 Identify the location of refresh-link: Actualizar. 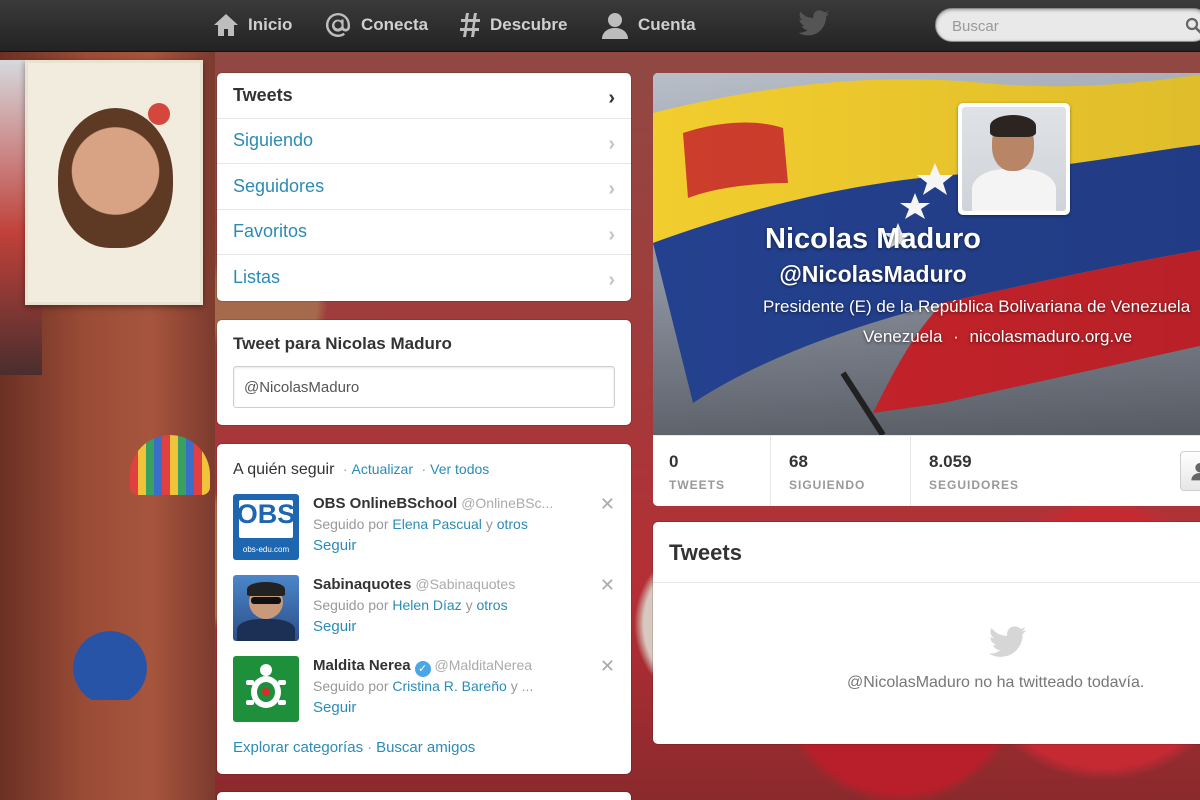
(382, 469).